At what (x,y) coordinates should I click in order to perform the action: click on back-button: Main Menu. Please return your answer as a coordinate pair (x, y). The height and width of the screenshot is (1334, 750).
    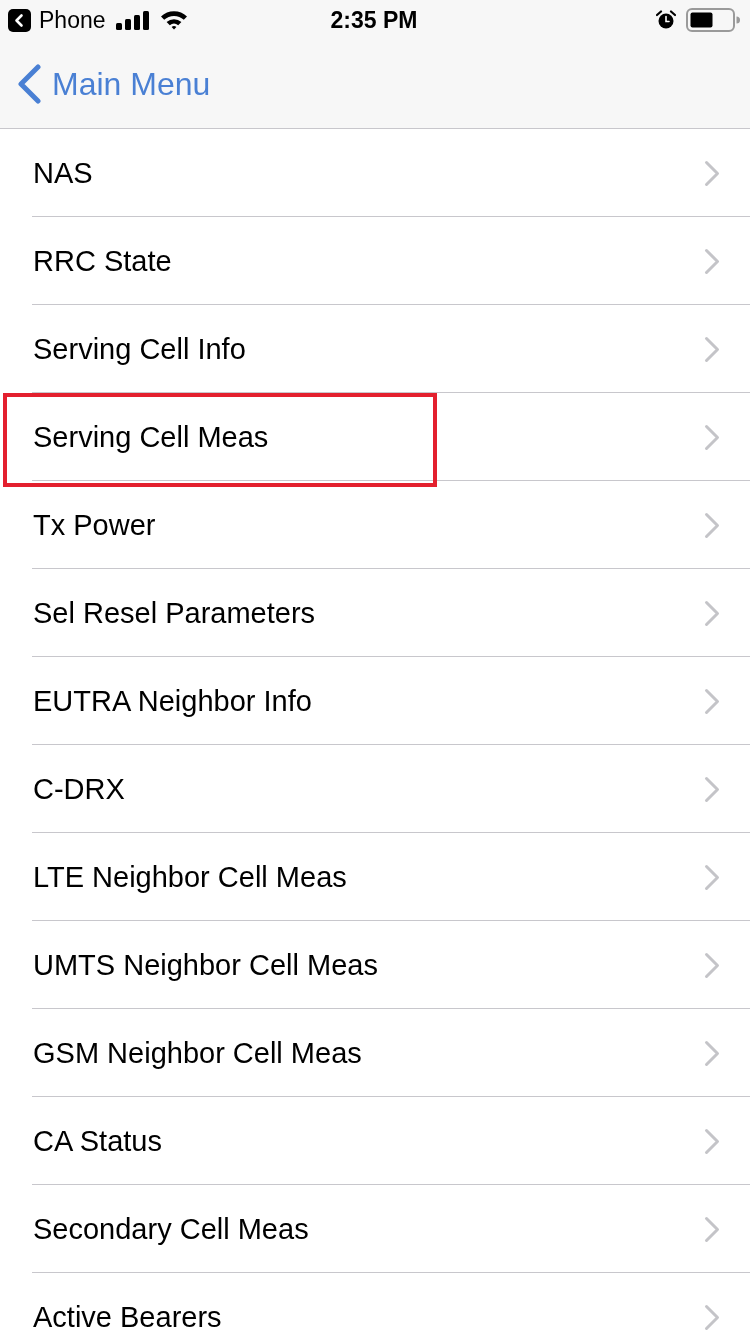
    Looking at the image, I should click on (113, 84).